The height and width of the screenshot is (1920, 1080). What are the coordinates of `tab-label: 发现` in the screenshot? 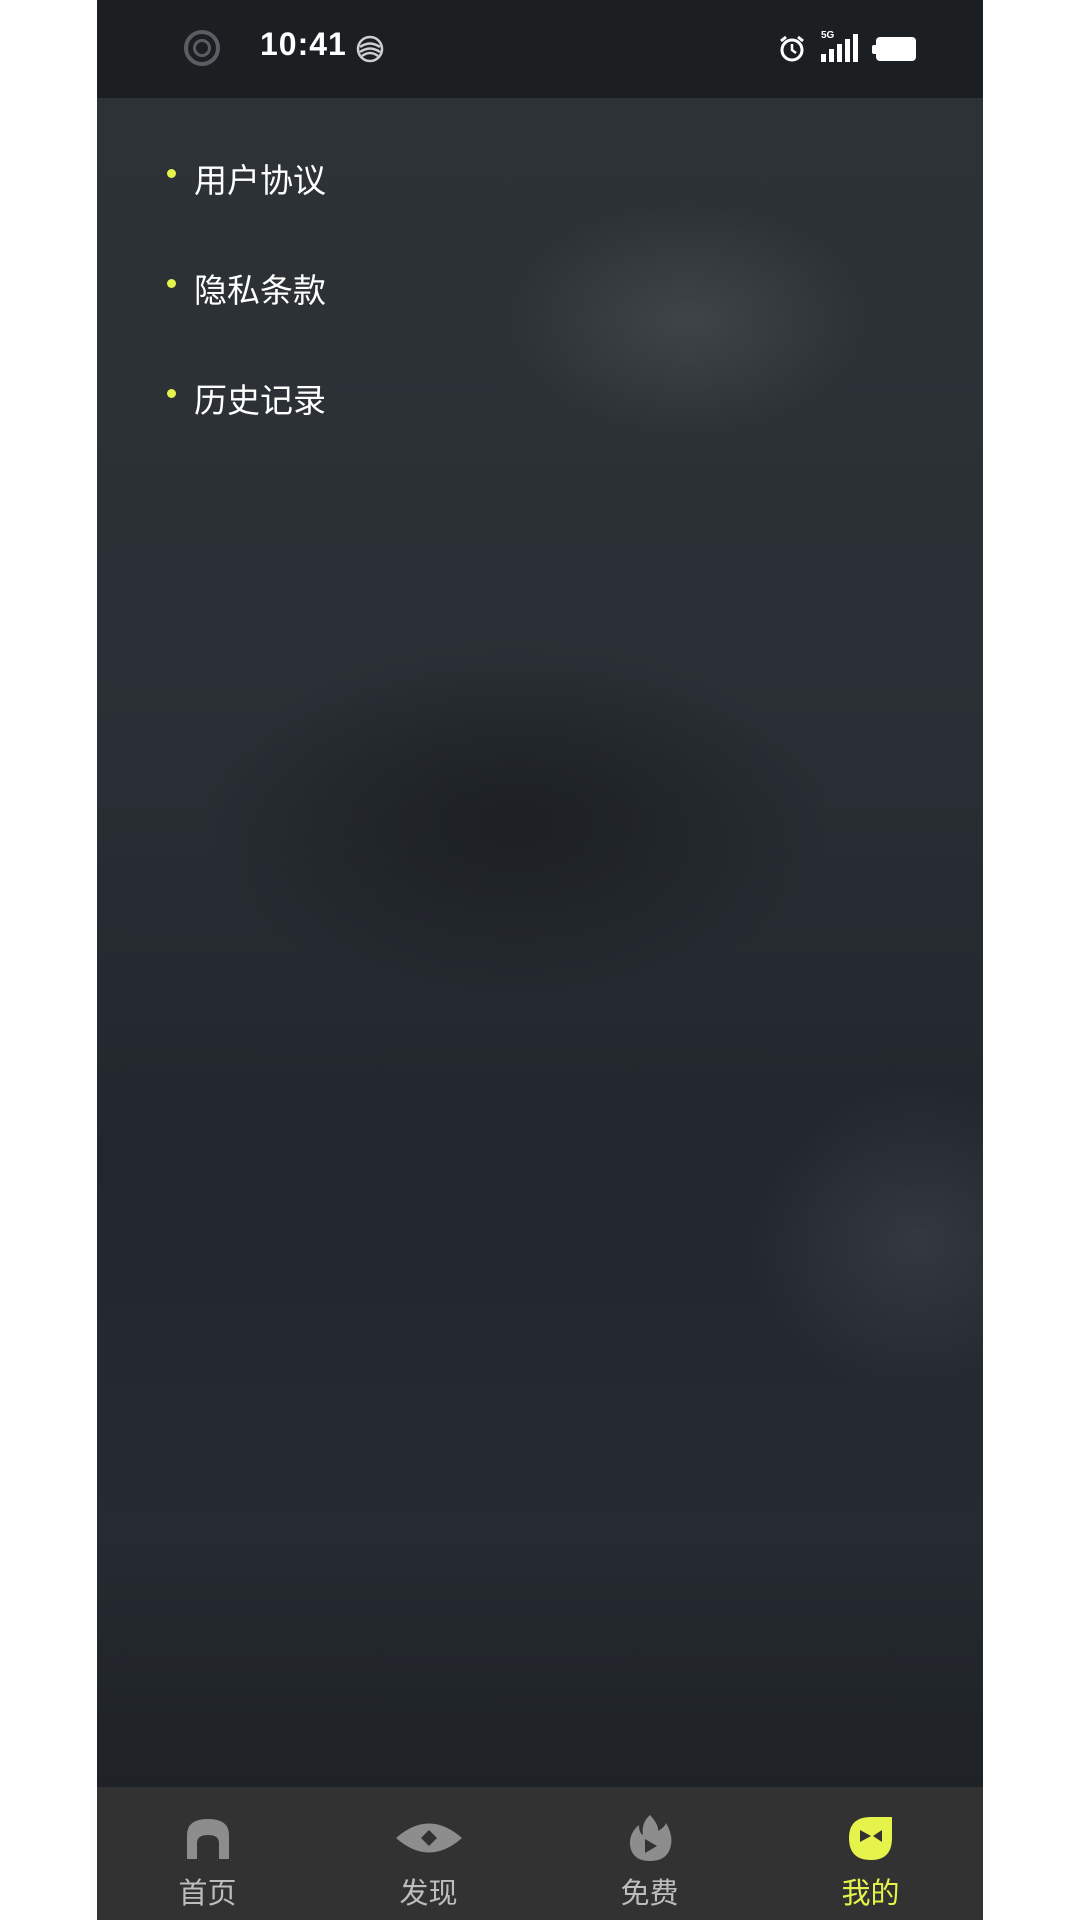 It's located at (428, 1893).